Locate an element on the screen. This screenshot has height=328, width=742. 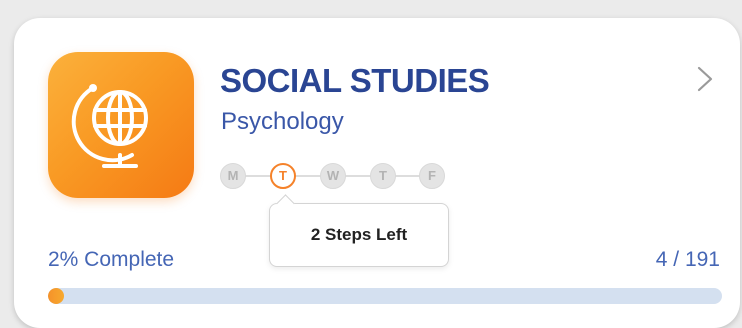
course-app-icon is located at coordinates (121, 125).